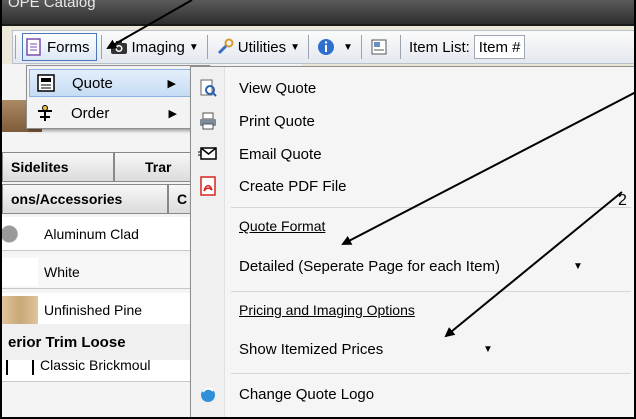 This screenshot has height=419, width=636. I want to click on email-icon, so click(208, 154).